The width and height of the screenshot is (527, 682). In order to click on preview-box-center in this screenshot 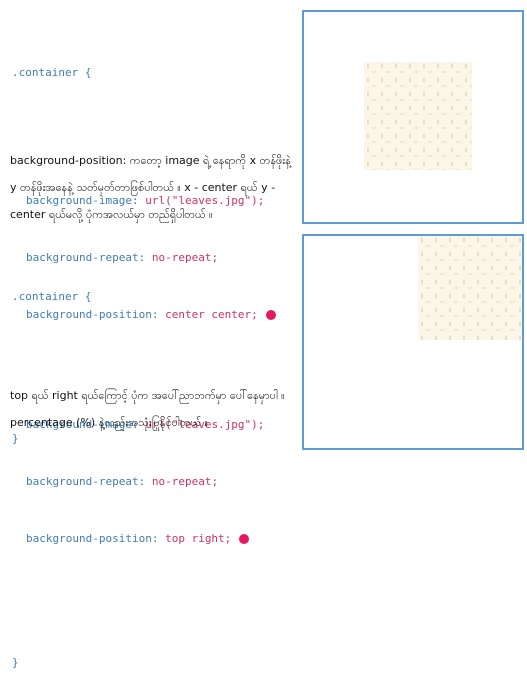, I will do `click(413, 117)`.